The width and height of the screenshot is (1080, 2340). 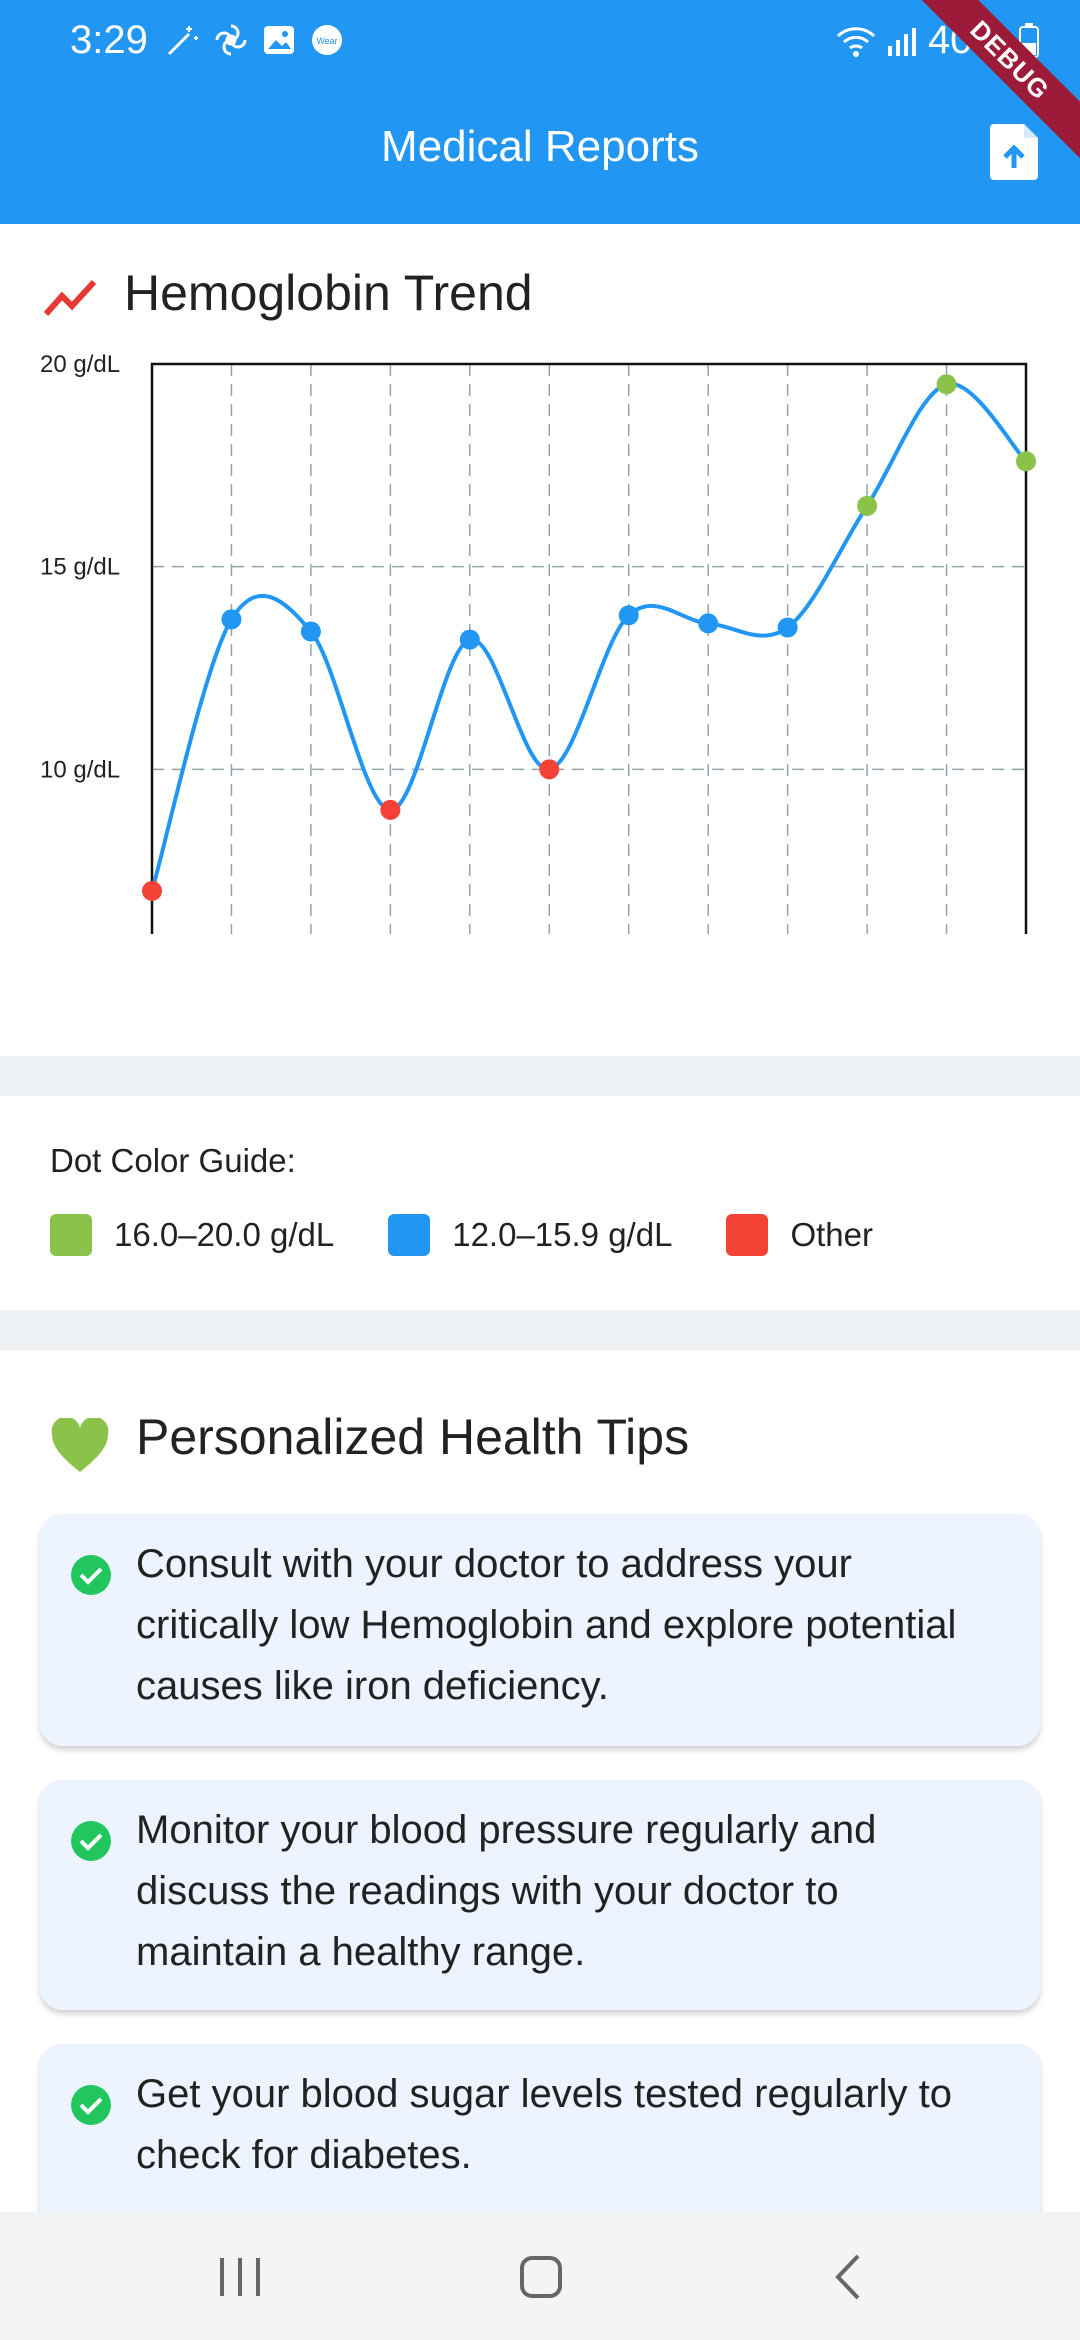 What do you see at coordinates (540, 112) in the screenshot?
I see `app-bar: 3:29 Wear 40% Medical Reports` at bounding box center [540, 112].